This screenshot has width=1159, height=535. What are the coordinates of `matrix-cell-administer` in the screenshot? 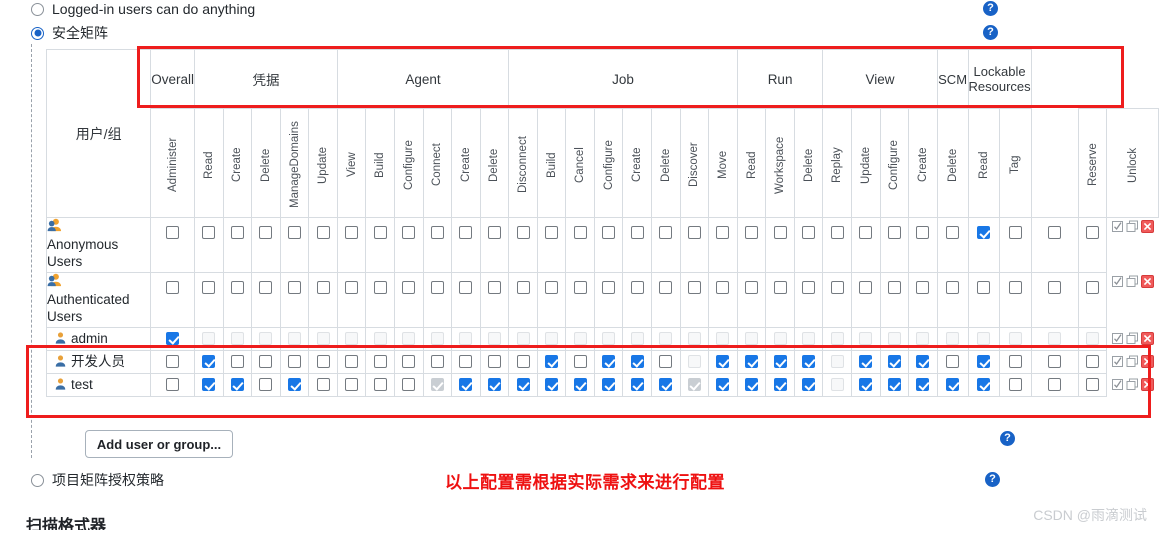 It's located at (173, 384).